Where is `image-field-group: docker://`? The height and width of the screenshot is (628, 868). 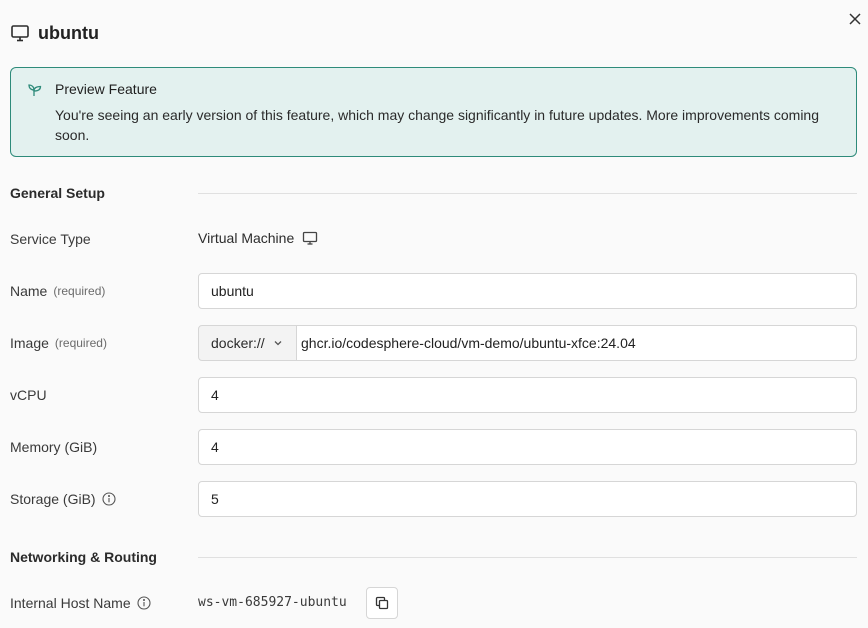
image-field-group: docker:// is located at coordinates (527, 343).